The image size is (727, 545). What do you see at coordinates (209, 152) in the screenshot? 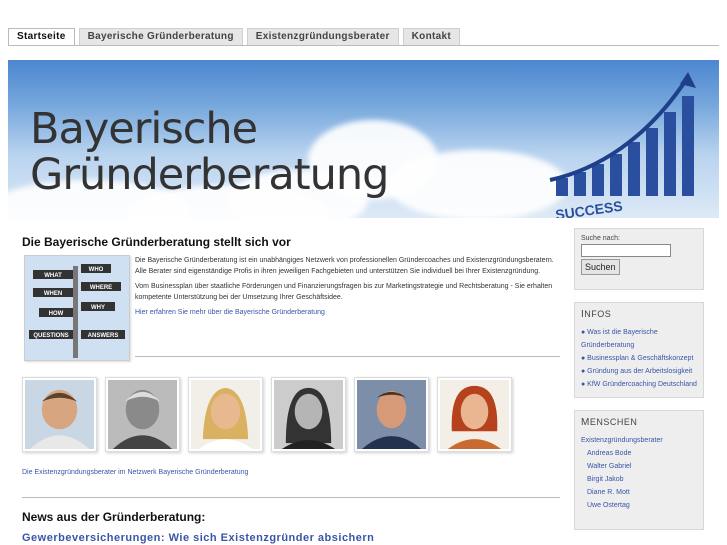
I see `banner-title: Bayerische Gründerberatung` at bounding box center [209, 152].